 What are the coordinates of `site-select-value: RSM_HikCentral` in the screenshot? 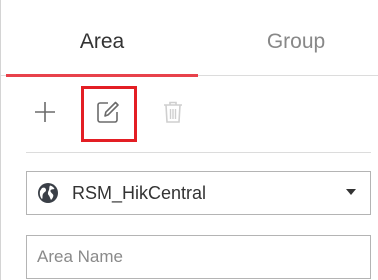 It's located at (139, 193).